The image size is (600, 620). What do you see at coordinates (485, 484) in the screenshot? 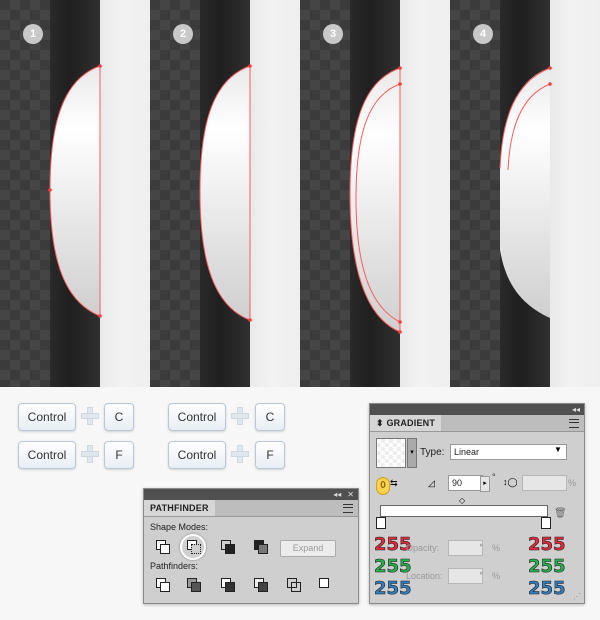
I see `angle-dropdown-icon: ▸` at bounding box center [485, 484].